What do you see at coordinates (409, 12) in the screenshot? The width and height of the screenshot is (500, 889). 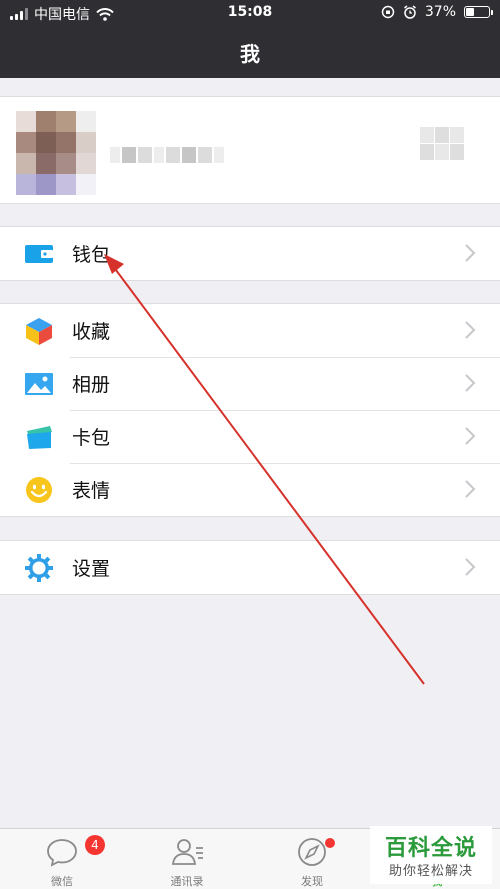 I see `alarm-icon` at bounding box center [409, 12].